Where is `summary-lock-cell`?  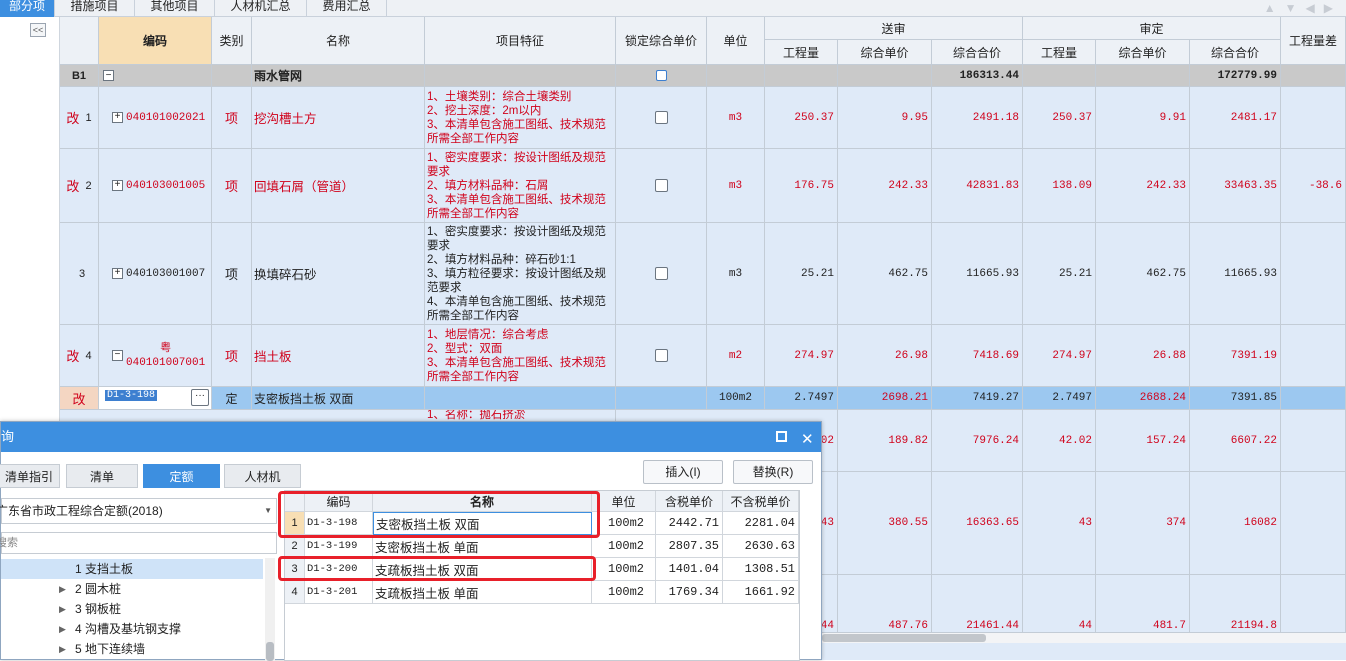
summary-lock-cell is located at coordinates (661, 76).